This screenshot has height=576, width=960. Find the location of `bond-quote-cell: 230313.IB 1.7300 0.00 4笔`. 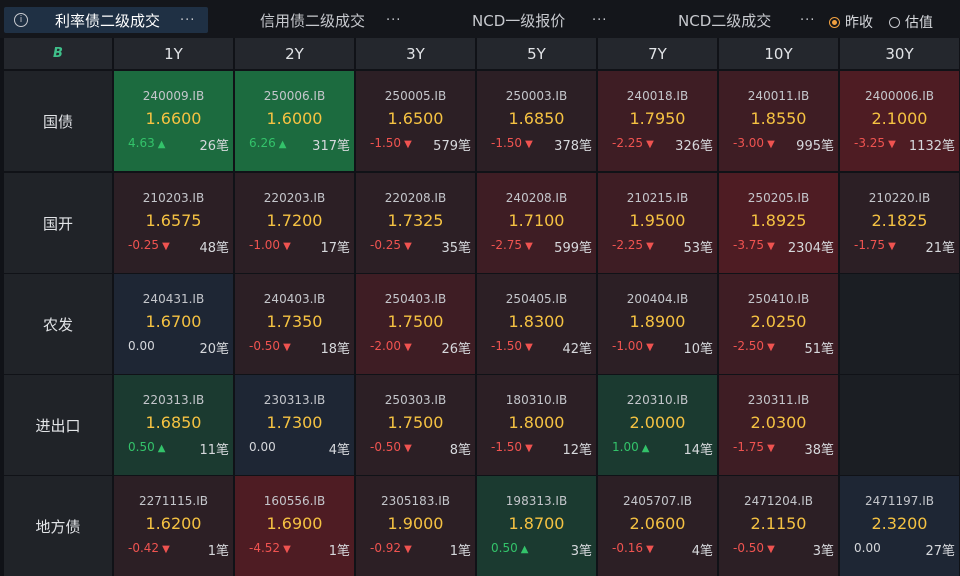

bond-quote-cell: 230313.IB 1.7300 0.00 4笔 is located at coordinates (294, 425).